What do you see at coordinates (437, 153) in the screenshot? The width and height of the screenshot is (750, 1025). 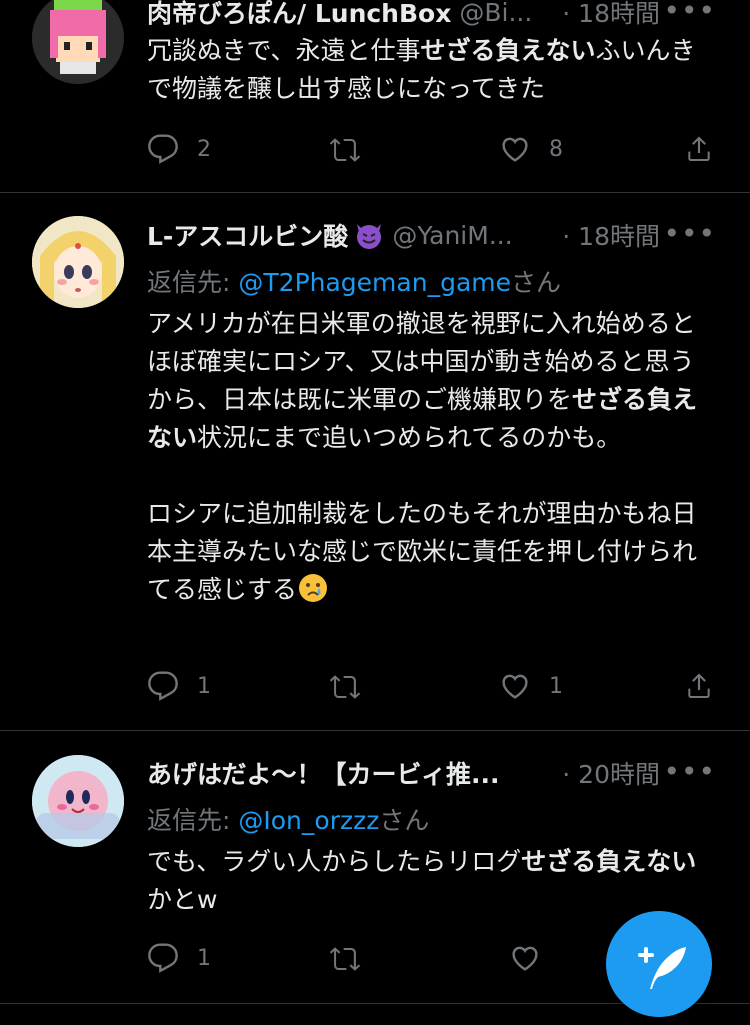 I see `action-bar: 2 8` at bounding box center [437, 153].